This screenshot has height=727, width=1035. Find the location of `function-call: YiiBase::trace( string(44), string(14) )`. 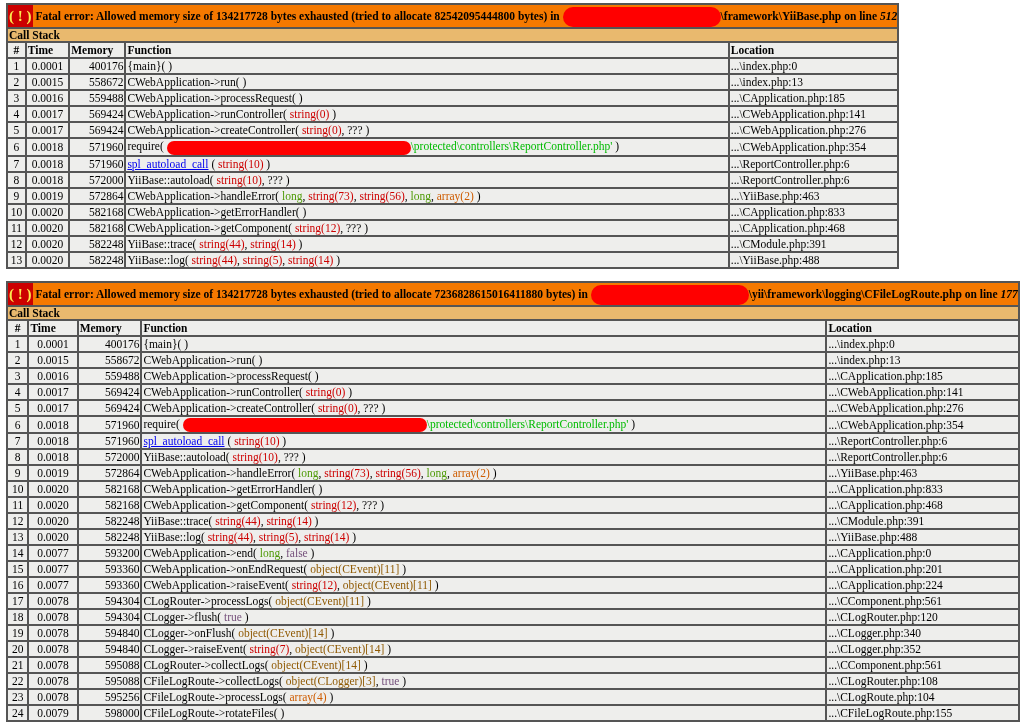

function-call: YiiBase::trace( string(44), string(14) ) is located at coordinates (484, 521).